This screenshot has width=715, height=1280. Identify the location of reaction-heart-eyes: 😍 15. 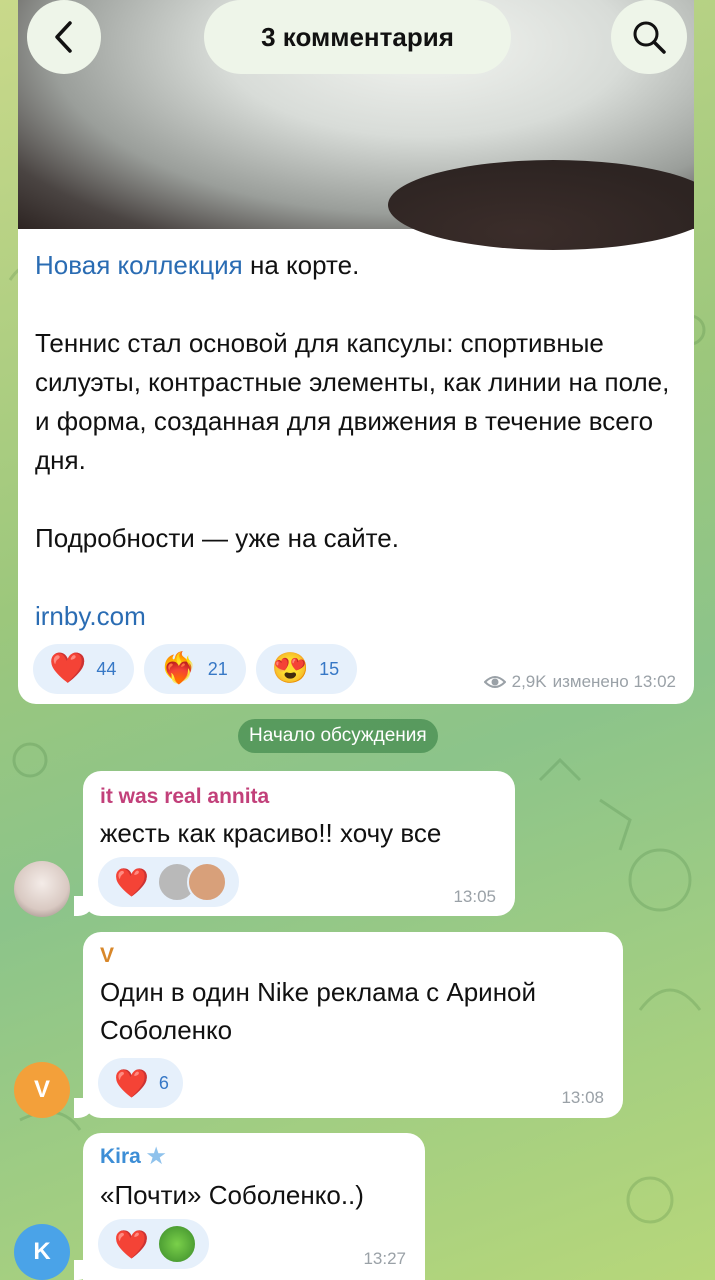
(306, 669).